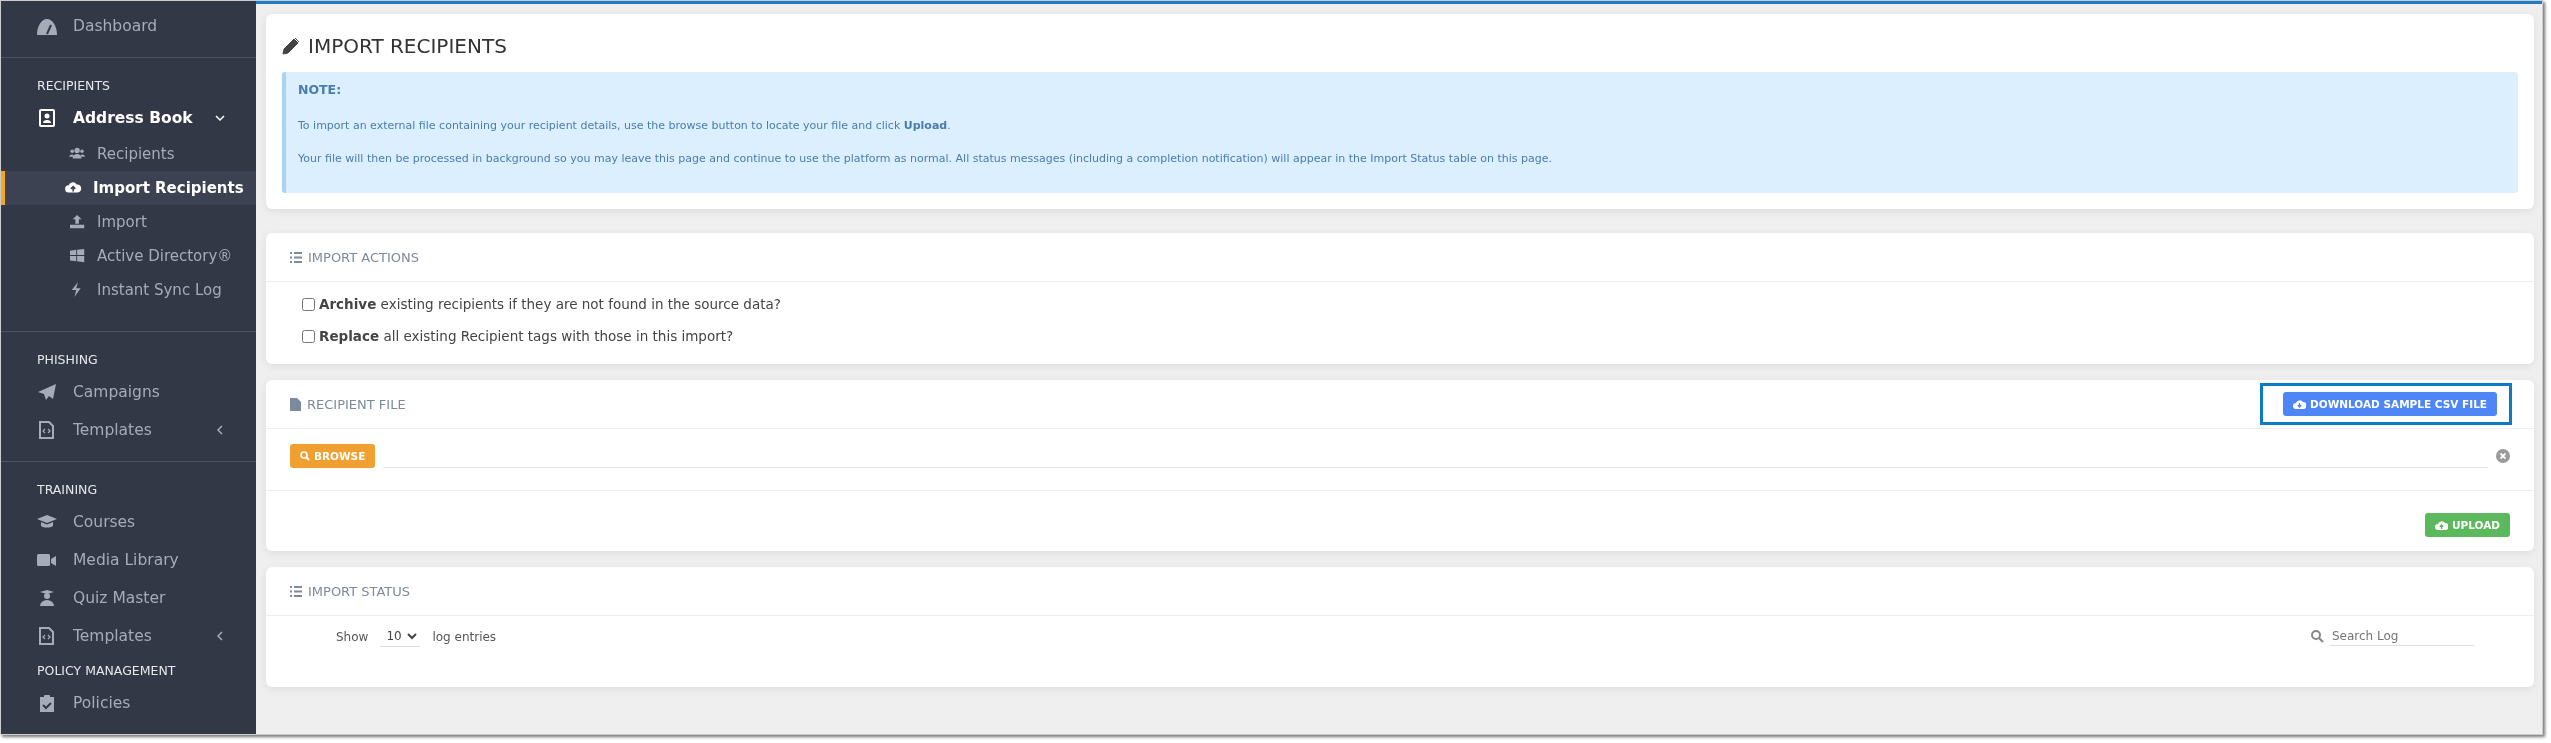  What do you see at coordinates (128, 26) in the screenshot?
I see `sidebar-item: Dashboard` at bounding box center [128, 26].